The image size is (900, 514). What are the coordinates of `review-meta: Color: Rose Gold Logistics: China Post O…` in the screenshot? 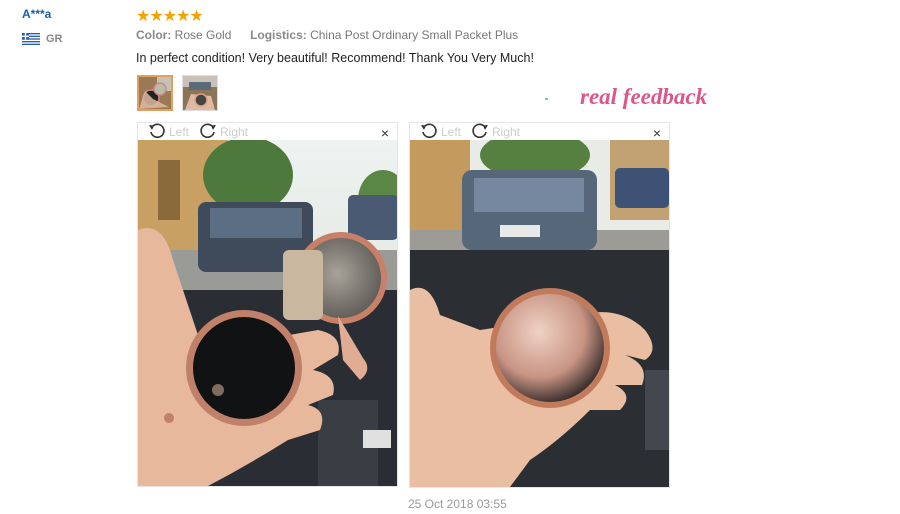 It's located at (327, 35).